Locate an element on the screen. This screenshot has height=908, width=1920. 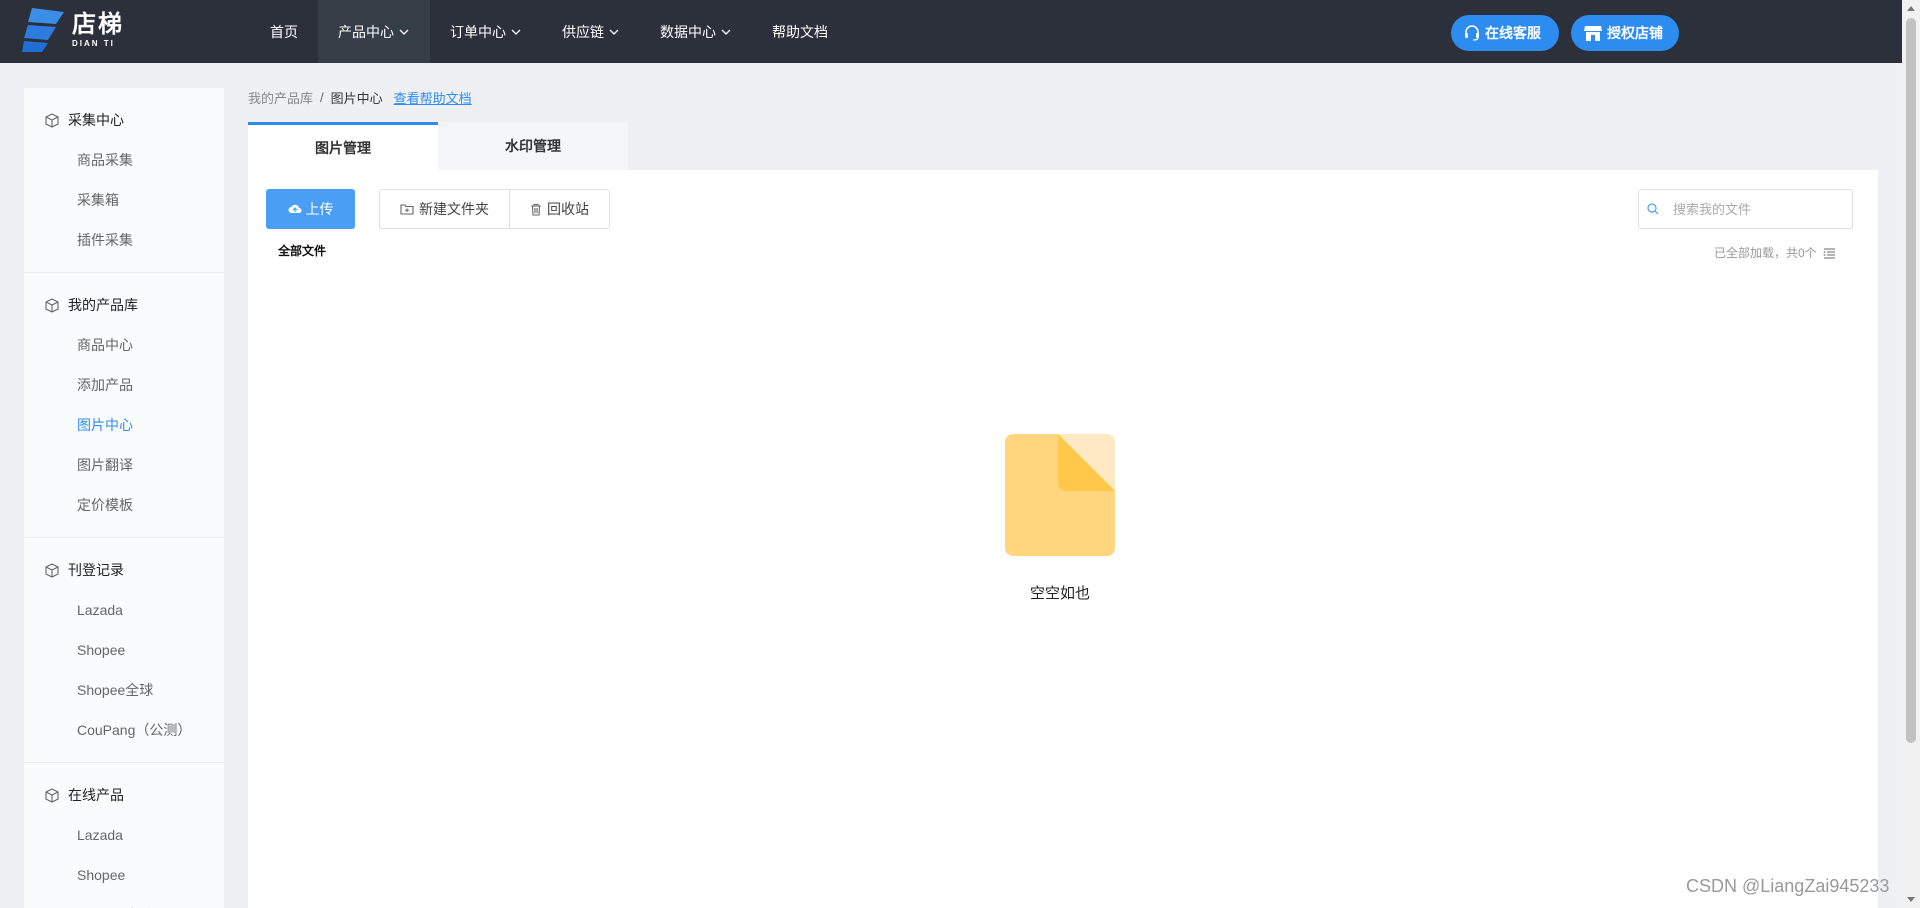
scroll-up-icon is located at coordinates (1911, 8).